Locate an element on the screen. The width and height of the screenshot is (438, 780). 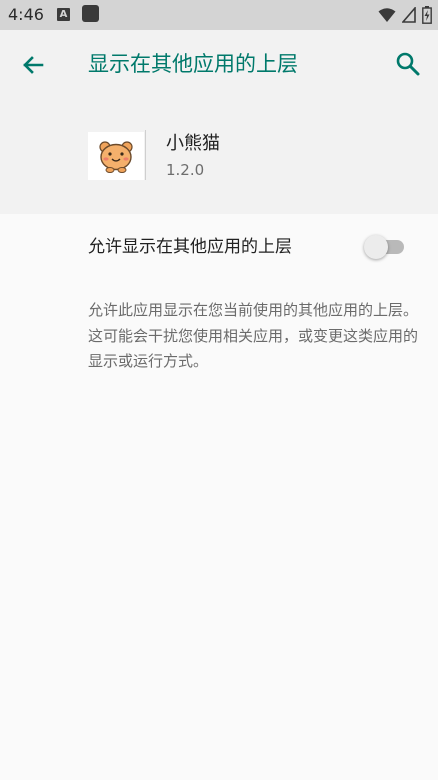
search-icon is located at coordinates (408, 64).